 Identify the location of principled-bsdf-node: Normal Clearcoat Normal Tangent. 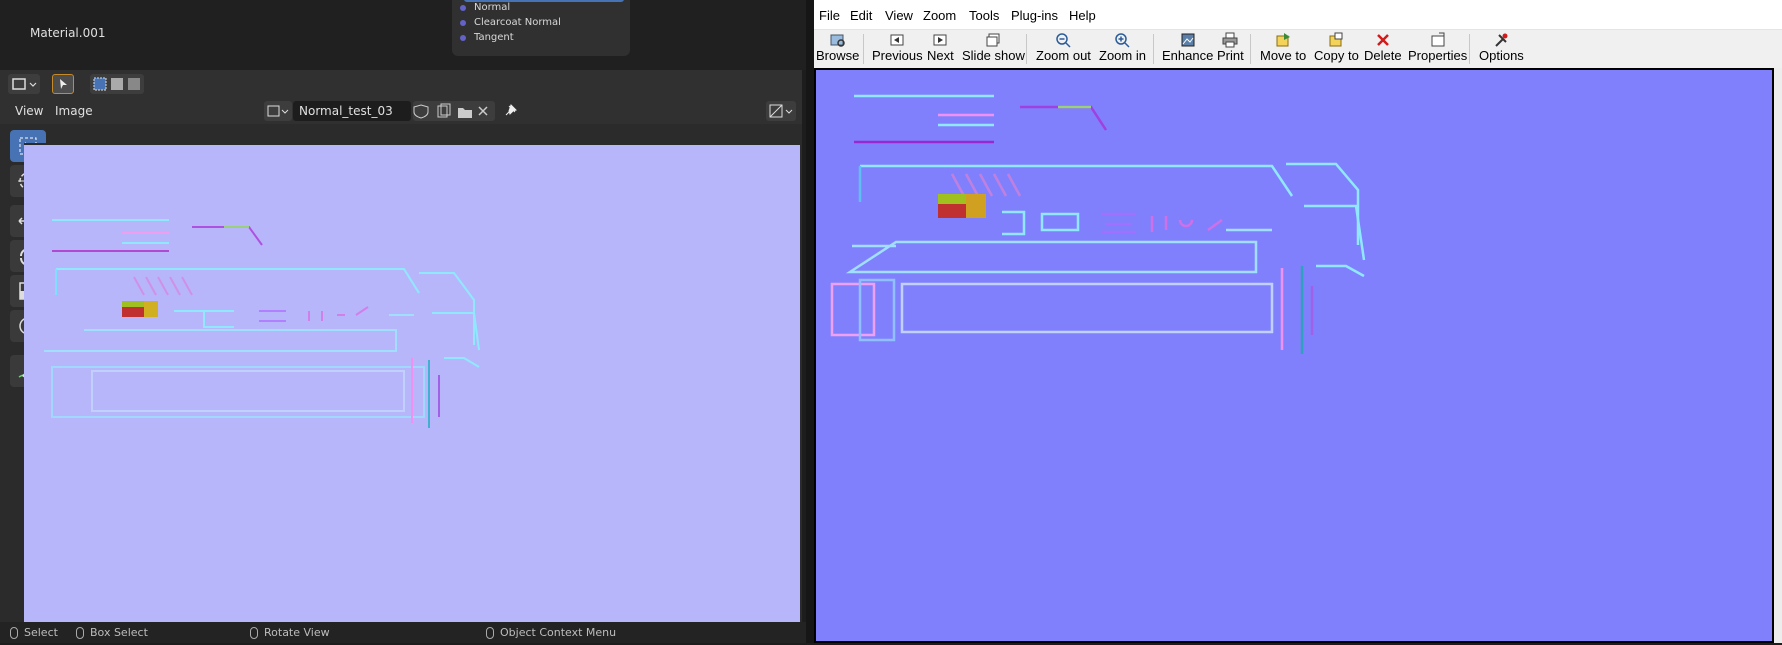
(541, 28).